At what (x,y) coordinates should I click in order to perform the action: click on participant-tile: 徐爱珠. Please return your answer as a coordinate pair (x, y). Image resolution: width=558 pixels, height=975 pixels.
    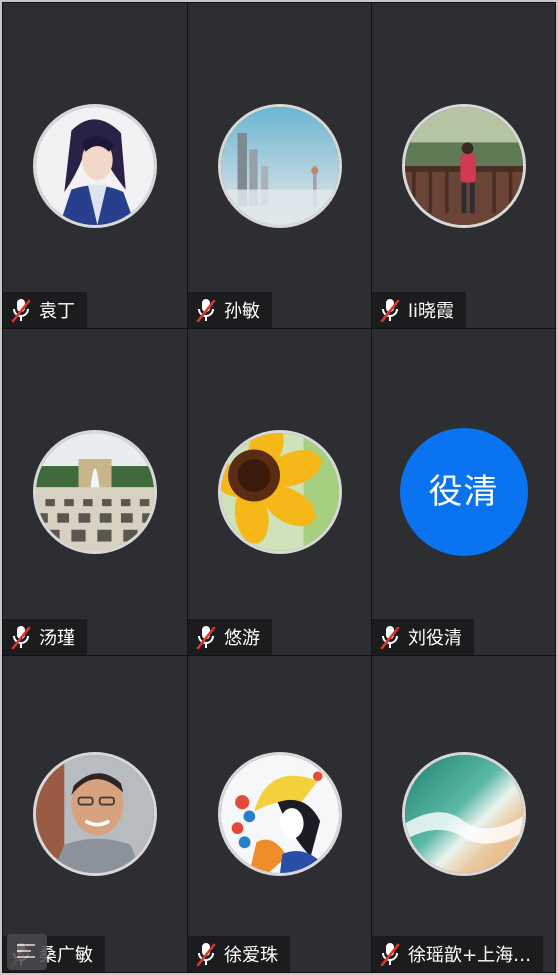
    Looking at the image, I should click on (279, 814).